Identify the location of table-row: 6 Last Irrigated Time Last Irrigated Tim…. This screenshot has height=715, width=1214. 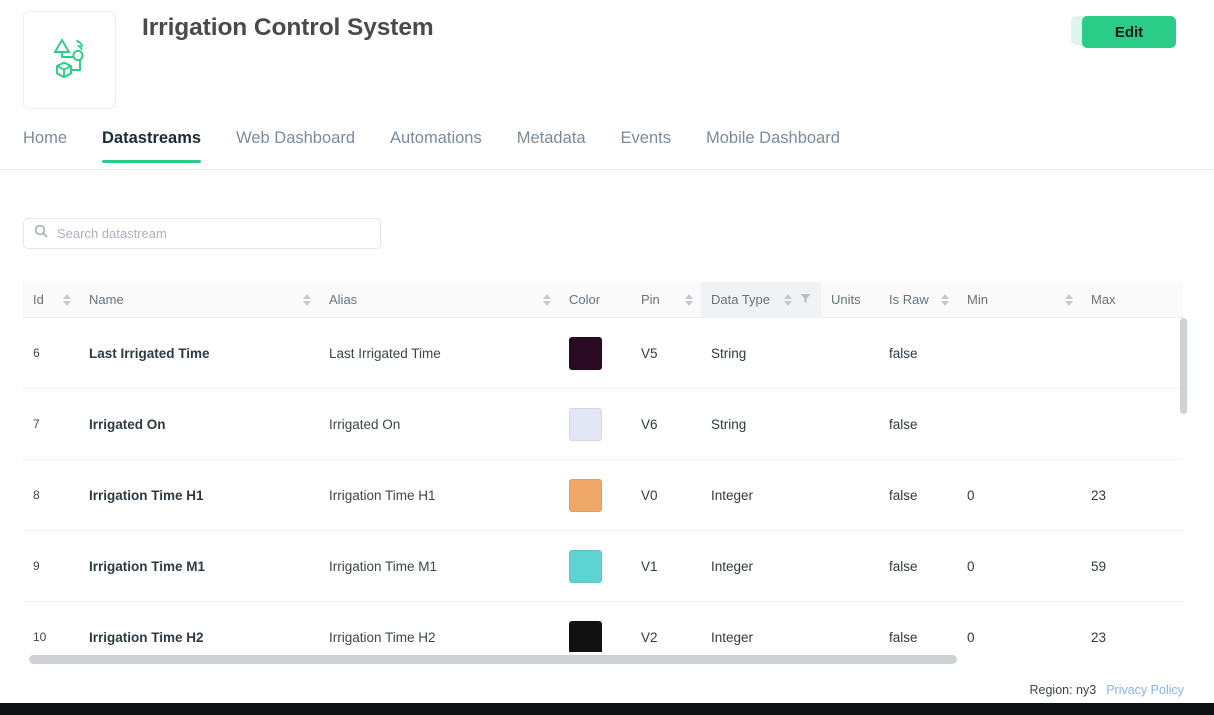
(603, 353).